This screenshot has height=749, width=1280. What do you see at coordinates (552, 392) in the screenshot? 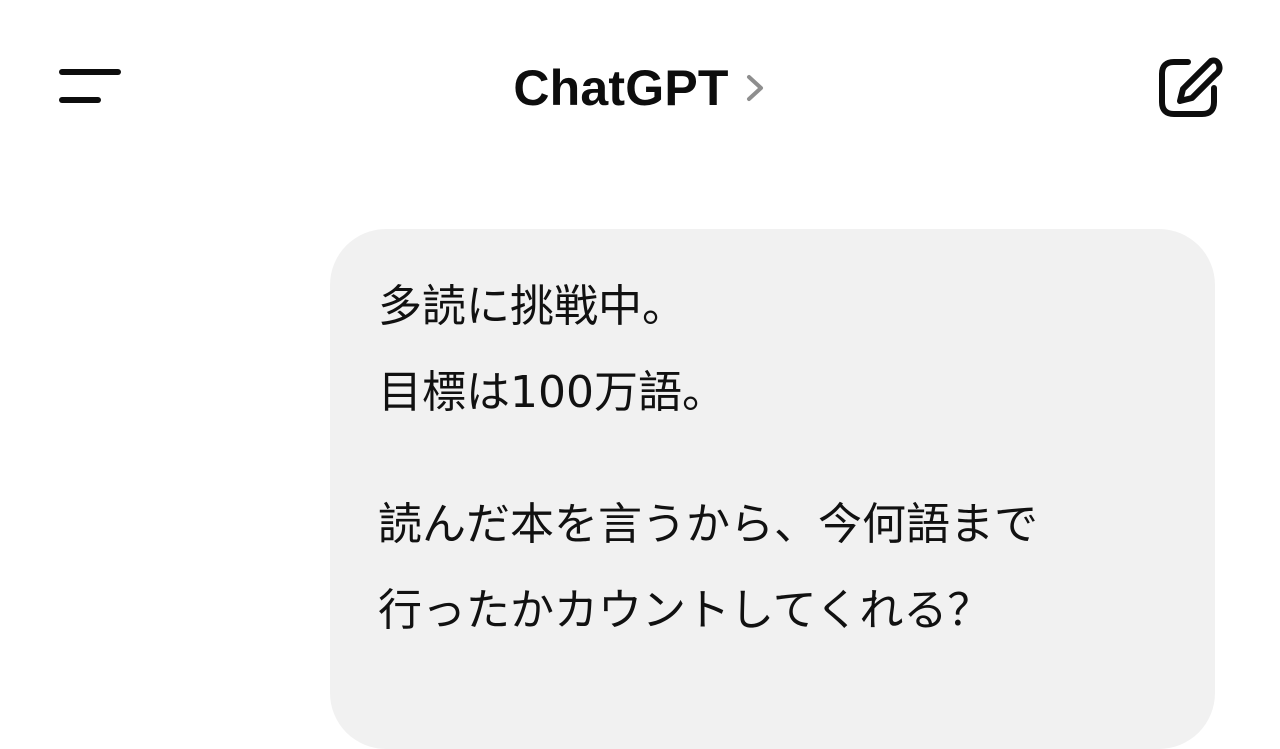
I see `message-text-line: 目標は100万語。` at bounding box center [552, 392].